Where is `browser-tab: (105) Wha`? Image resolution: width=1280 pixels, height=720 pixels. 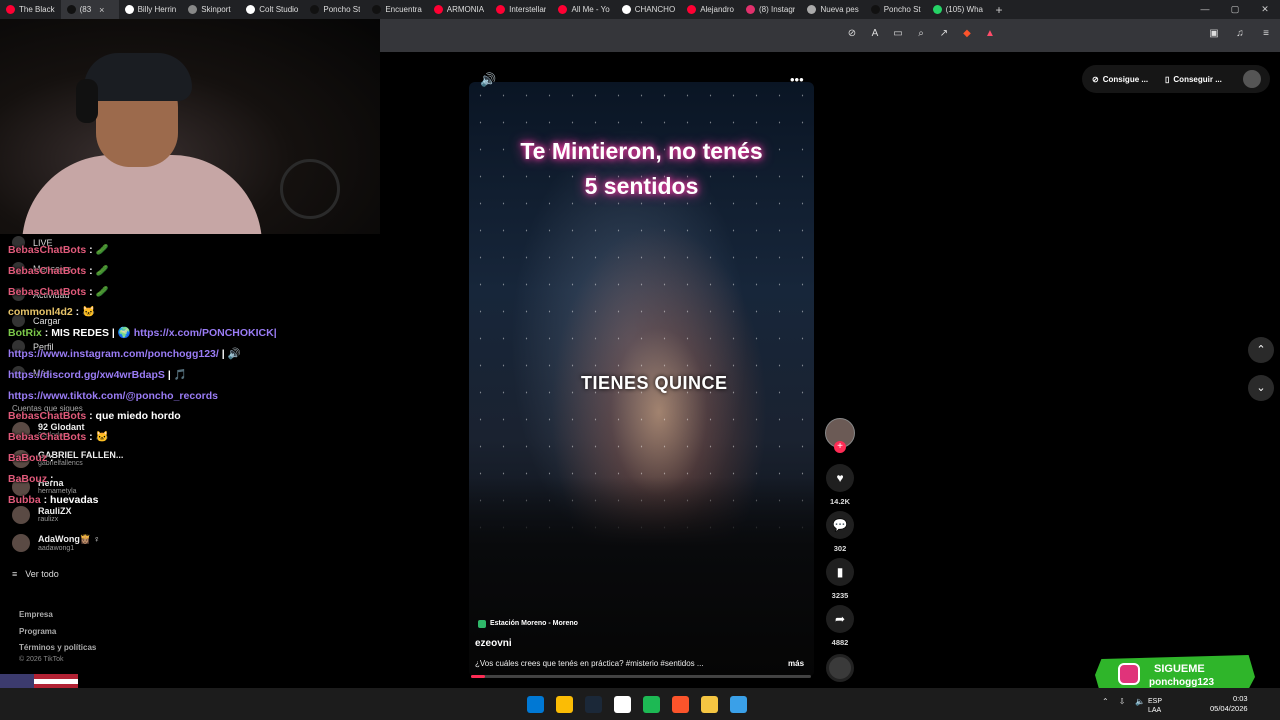
browser-tab: (105) Wha is located at coordinates (958, 9).